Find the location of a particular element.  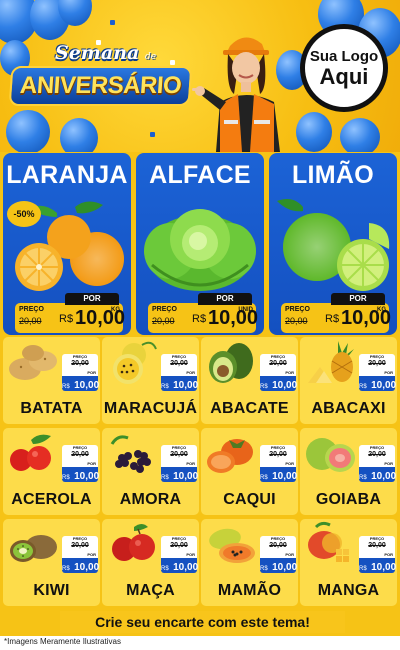

preco-label: PREÇO is located at coordinates (31, 309).